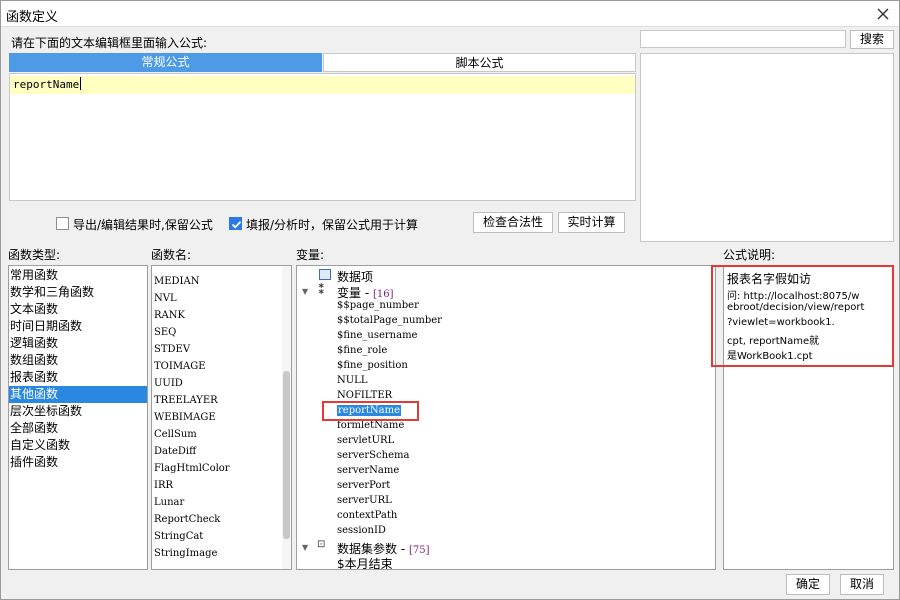 Image resolution: width=900 pixels, height=600 pixels. I want to click on list-item: RANK, so click(169, 315).